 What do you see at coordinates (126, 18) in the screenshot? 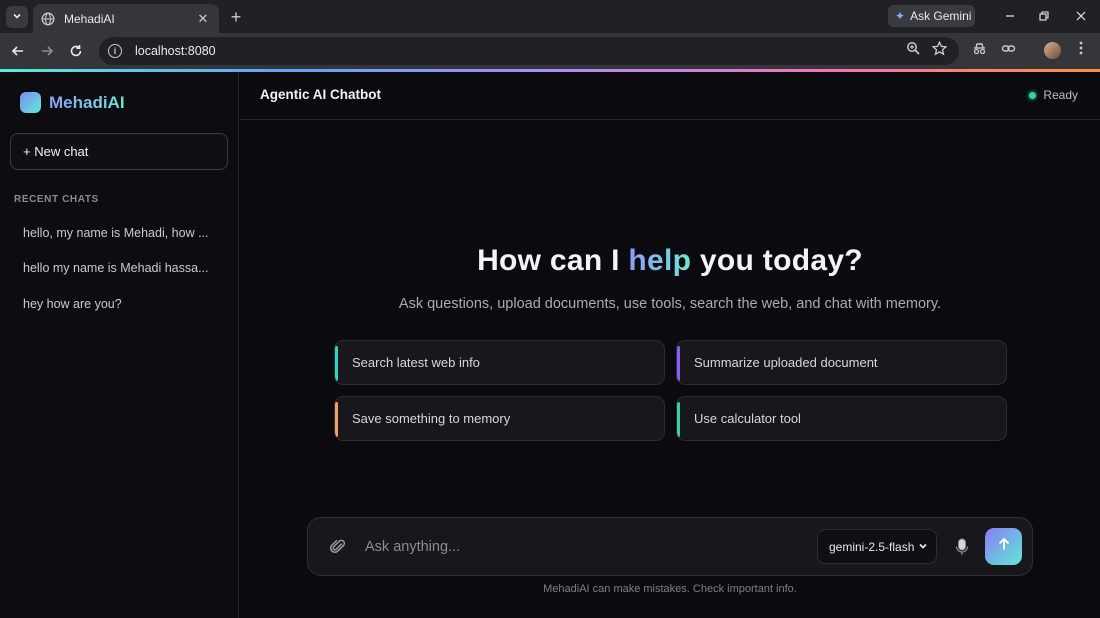
I see `browser-tab: MehadiAI ✕` at bounding box center [126, 18].